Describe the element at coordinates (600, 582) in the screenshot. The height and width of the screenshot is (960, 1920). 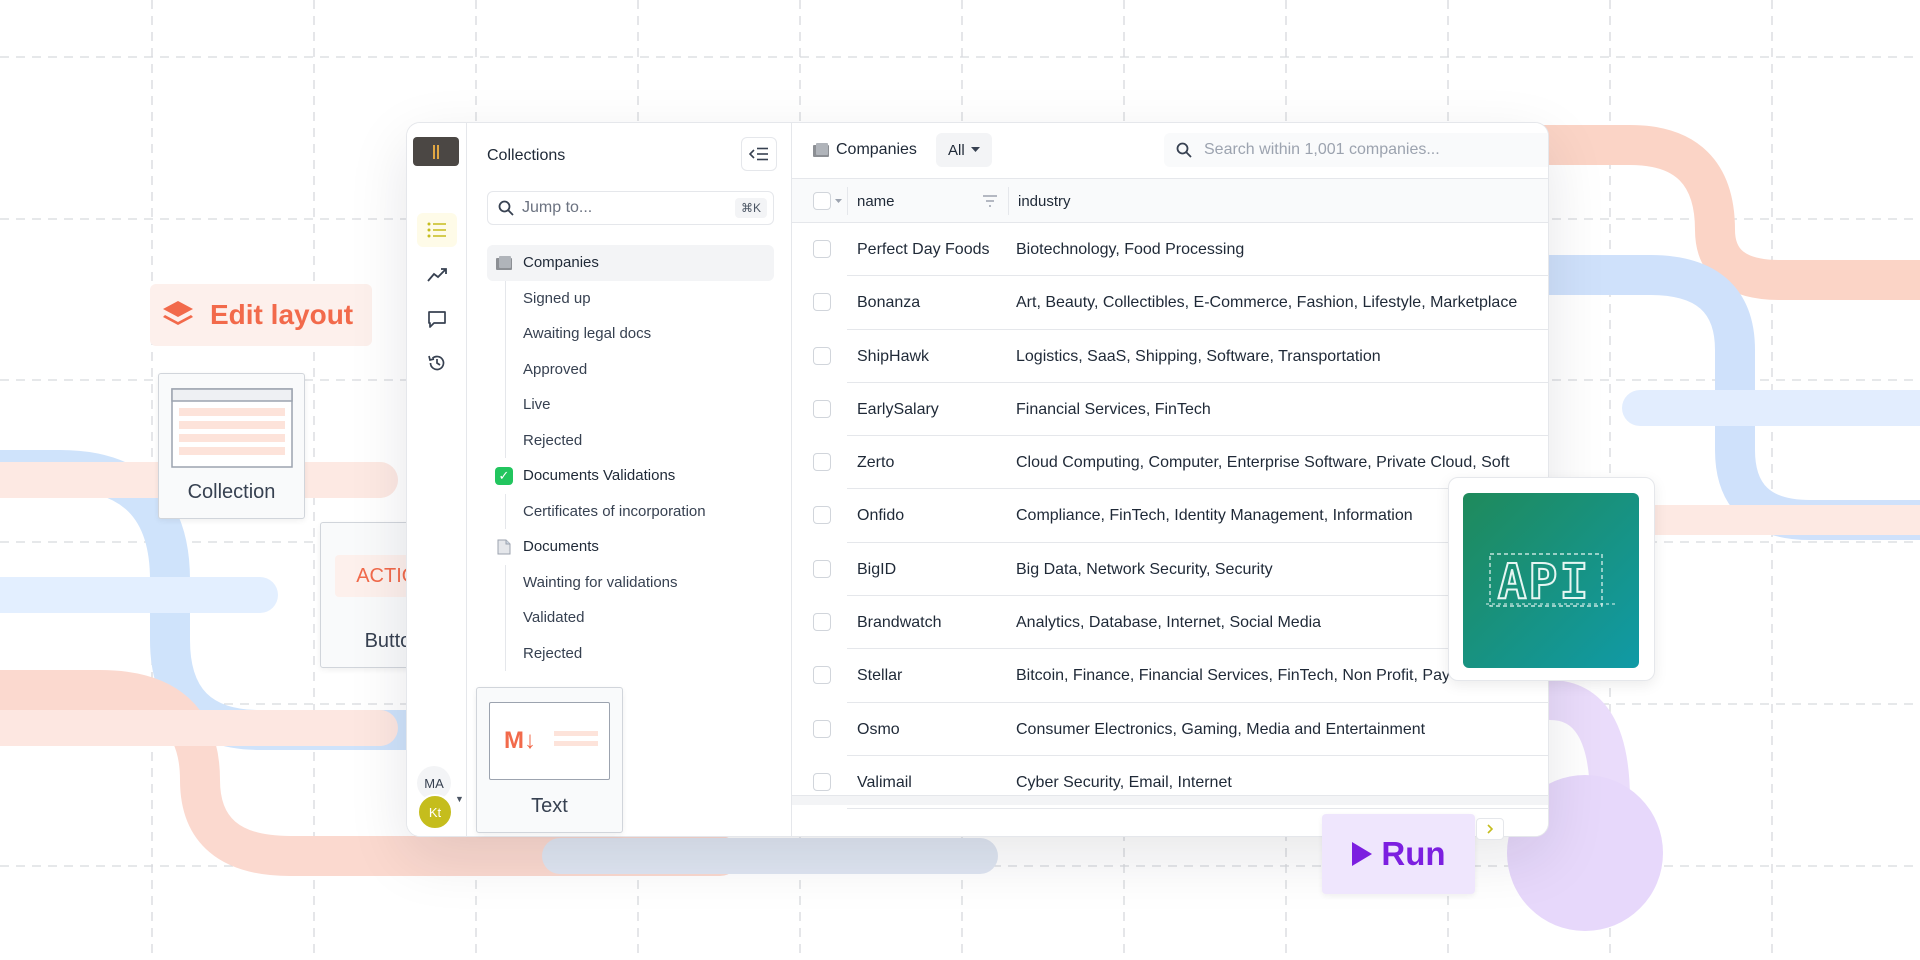
I see `tree-item-label: Wainting for validations` at that location.